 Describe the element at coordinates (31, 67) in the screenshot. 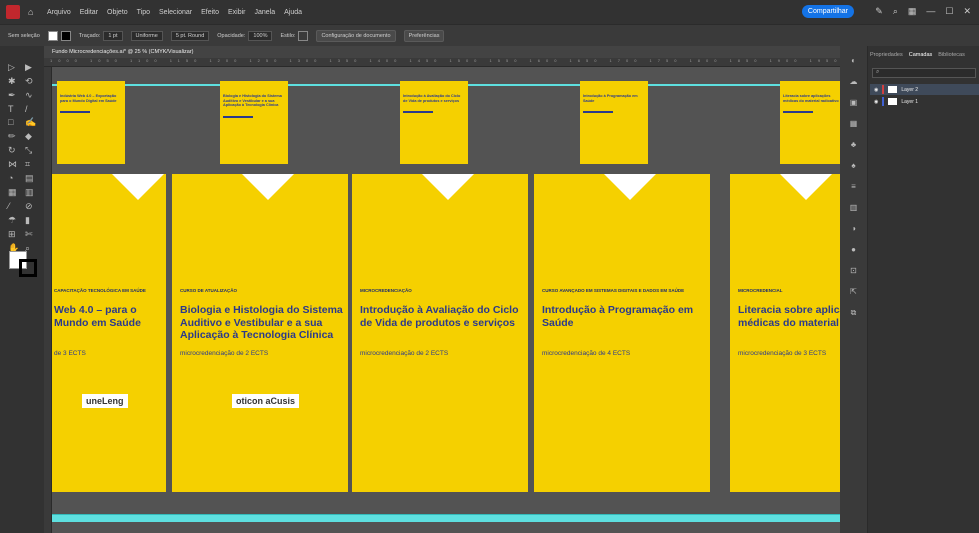

I see `direct-selection-icon: ▶` at that location.